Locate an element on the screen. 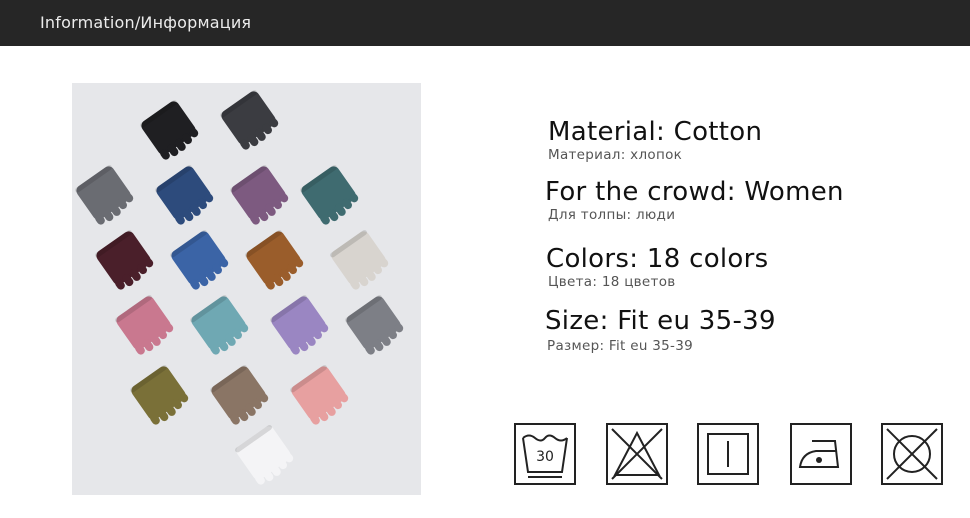 Image resolution: width=970 pixels, height=518 pixels. spec-crowd-label: For the crowd: Women is located at coordinates (694, 192).